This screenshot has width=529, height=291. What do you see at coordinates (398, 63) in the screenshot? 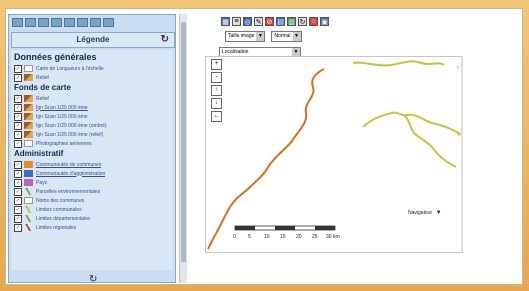
I see `yellow-boundary-line` at bounding box center [398, 63].